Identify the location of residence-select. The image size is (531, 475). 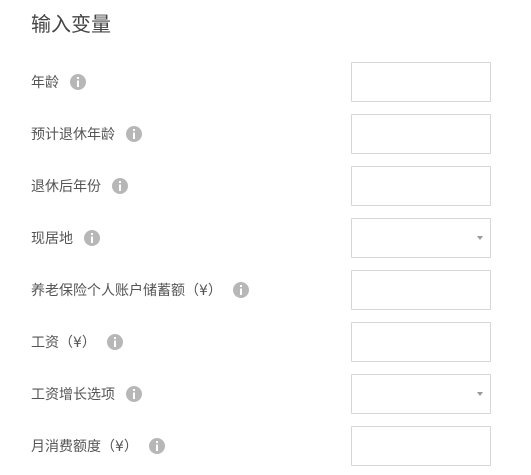
(421, 238).